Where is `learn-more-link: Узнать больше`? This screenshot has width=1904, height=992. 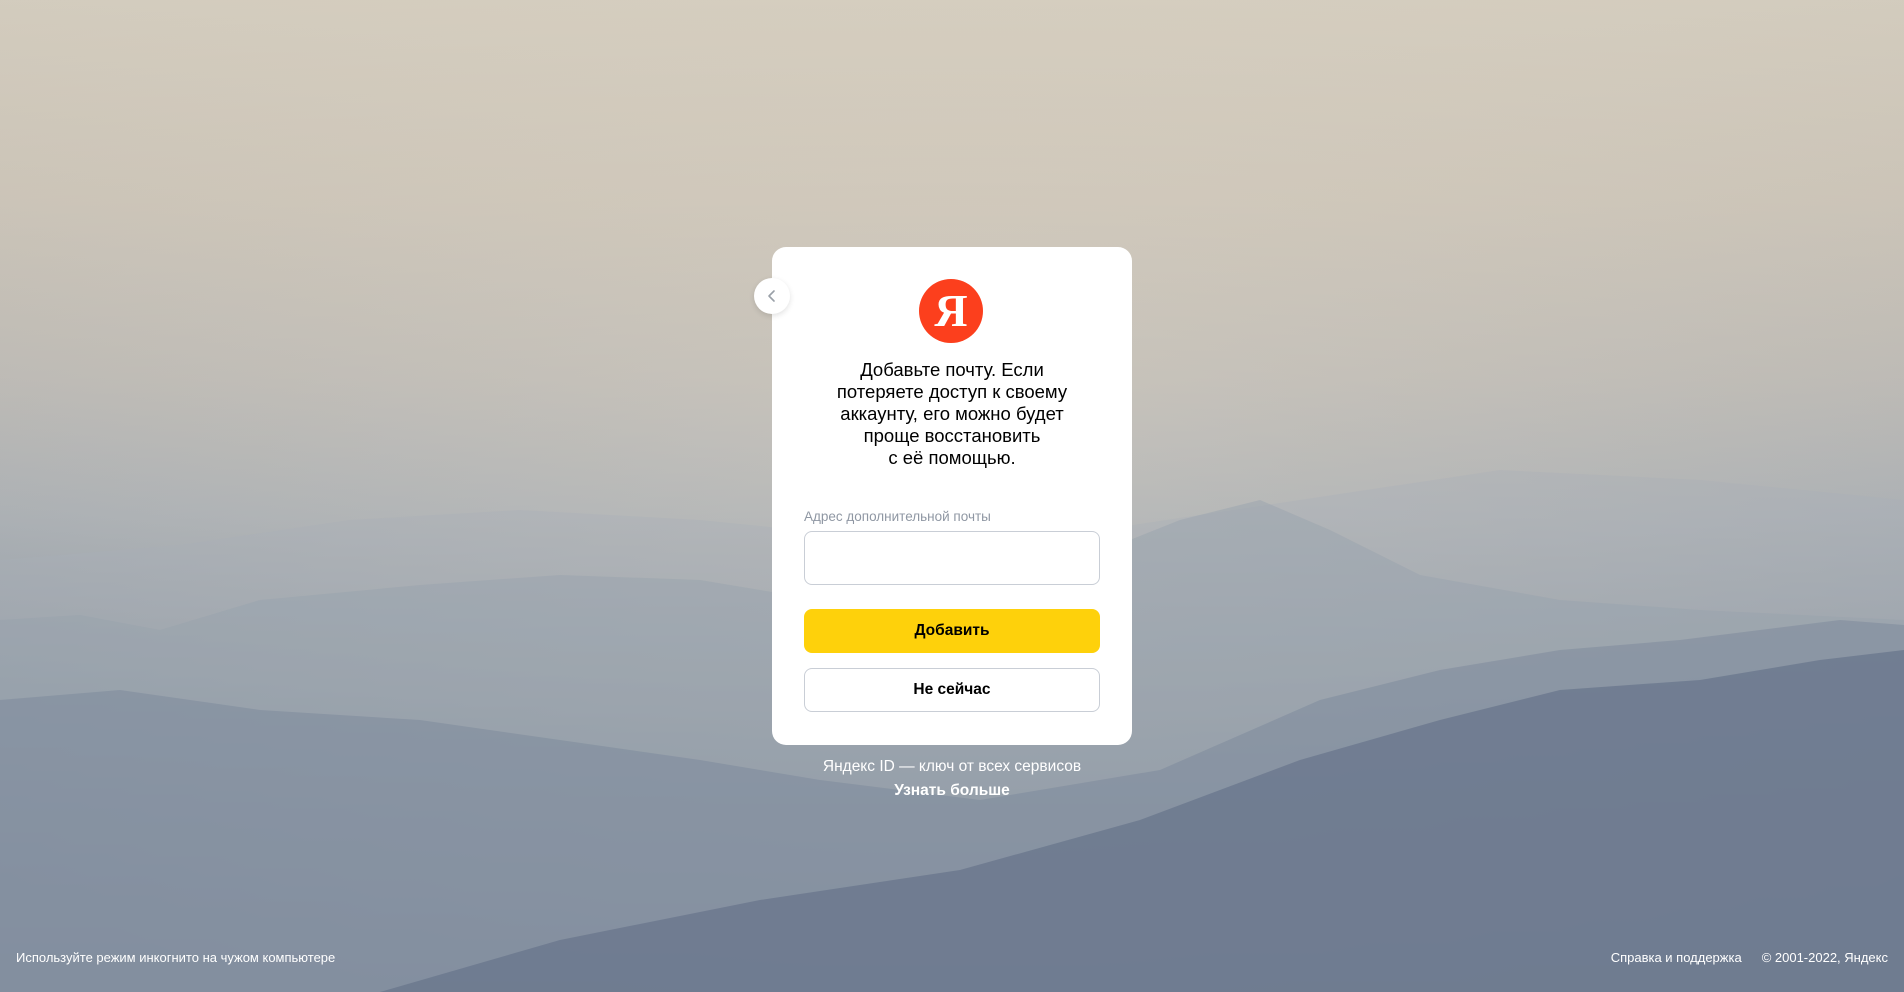 learn-more-link: Узнать больше is located at coordinates (952, 791).